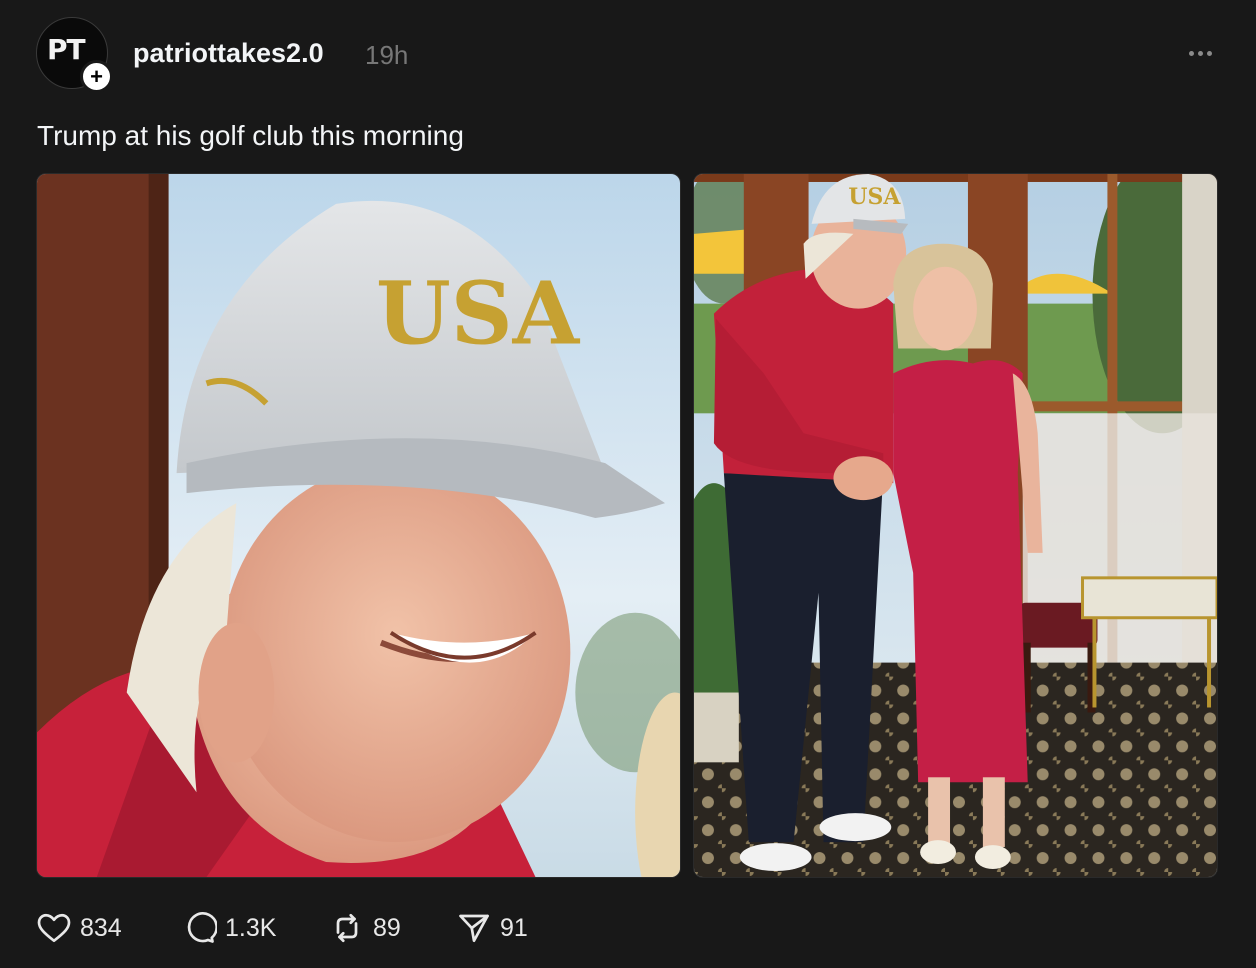 Image resolution: width=1256 pixels, height=968 pixels. What do you see at coordinates (474, 928) in the screenshot?
I see `send-plane-icon` at bounding box center [474, 928].